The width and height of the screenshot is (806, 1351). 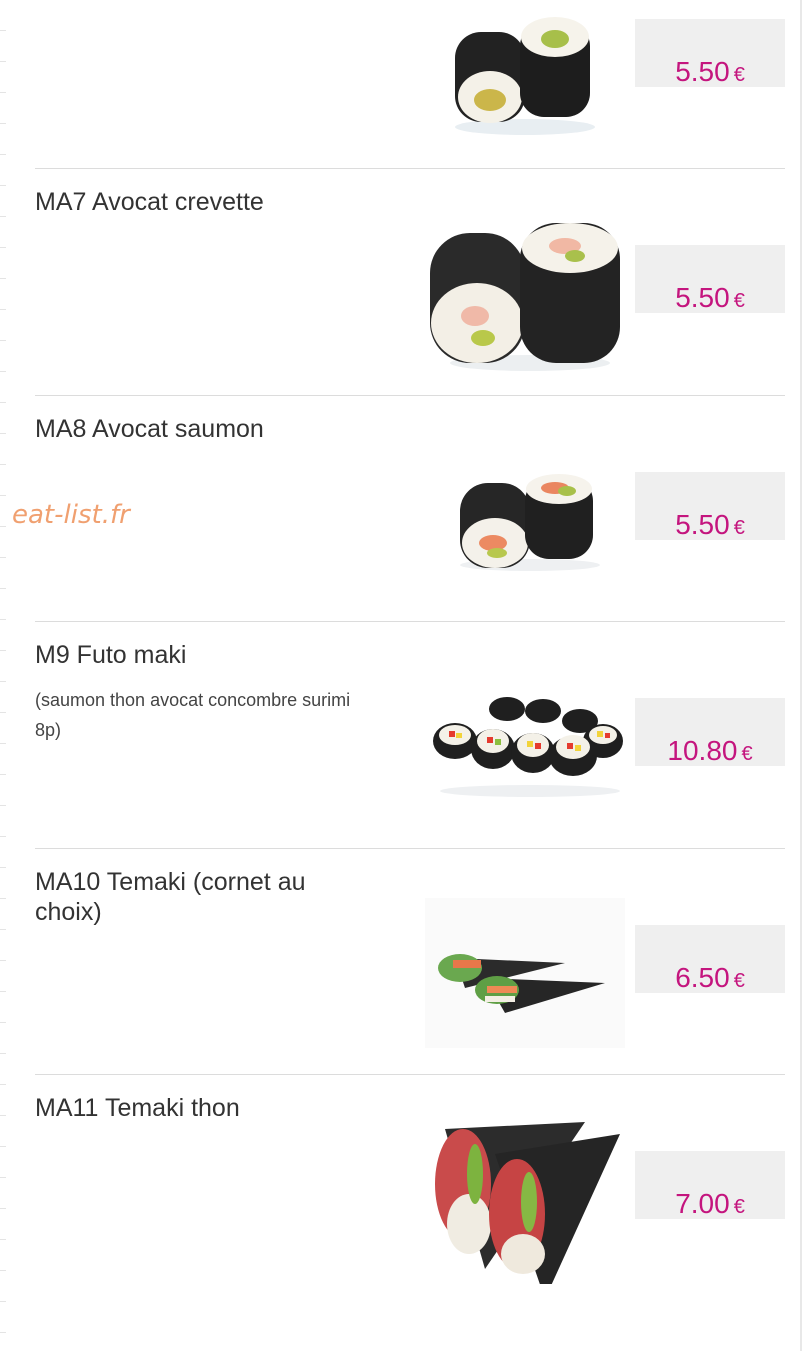 I want to click on item-name: MA10 Temaki (cornet au choix), so click(x=170, y=897).